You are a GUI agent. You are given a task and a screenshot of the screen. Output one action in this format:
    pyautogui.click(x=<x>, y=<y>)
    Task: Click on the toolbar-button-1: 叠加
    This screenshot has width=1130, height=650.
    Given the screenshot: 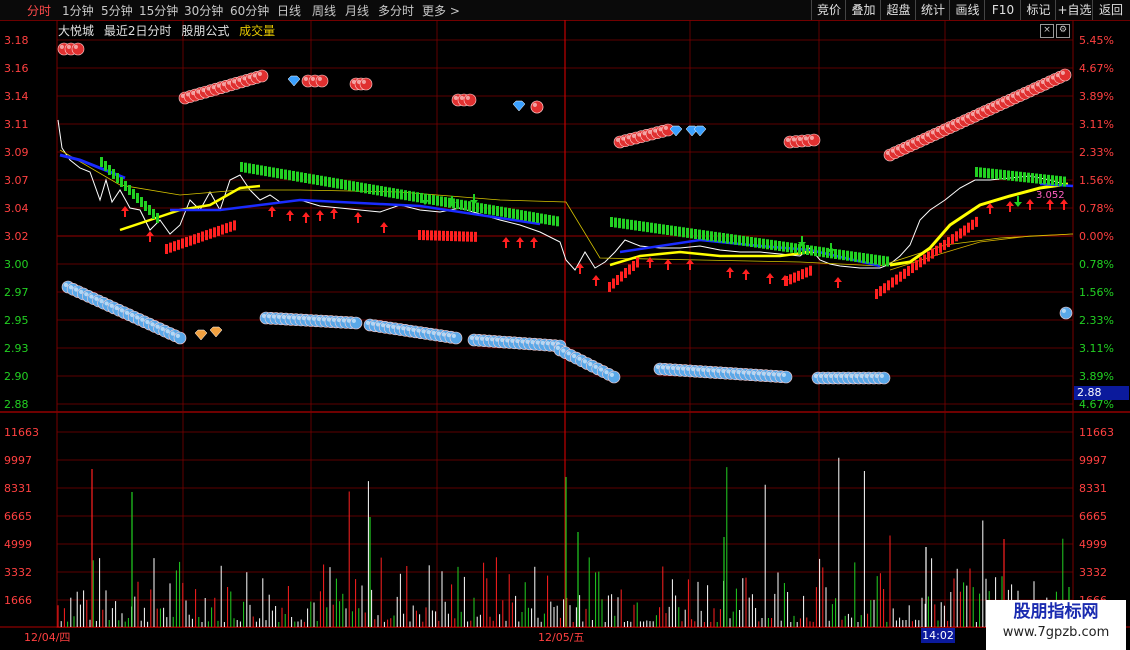 What is the action you would take?
    pyautogui.click(x=863, y=10)
    